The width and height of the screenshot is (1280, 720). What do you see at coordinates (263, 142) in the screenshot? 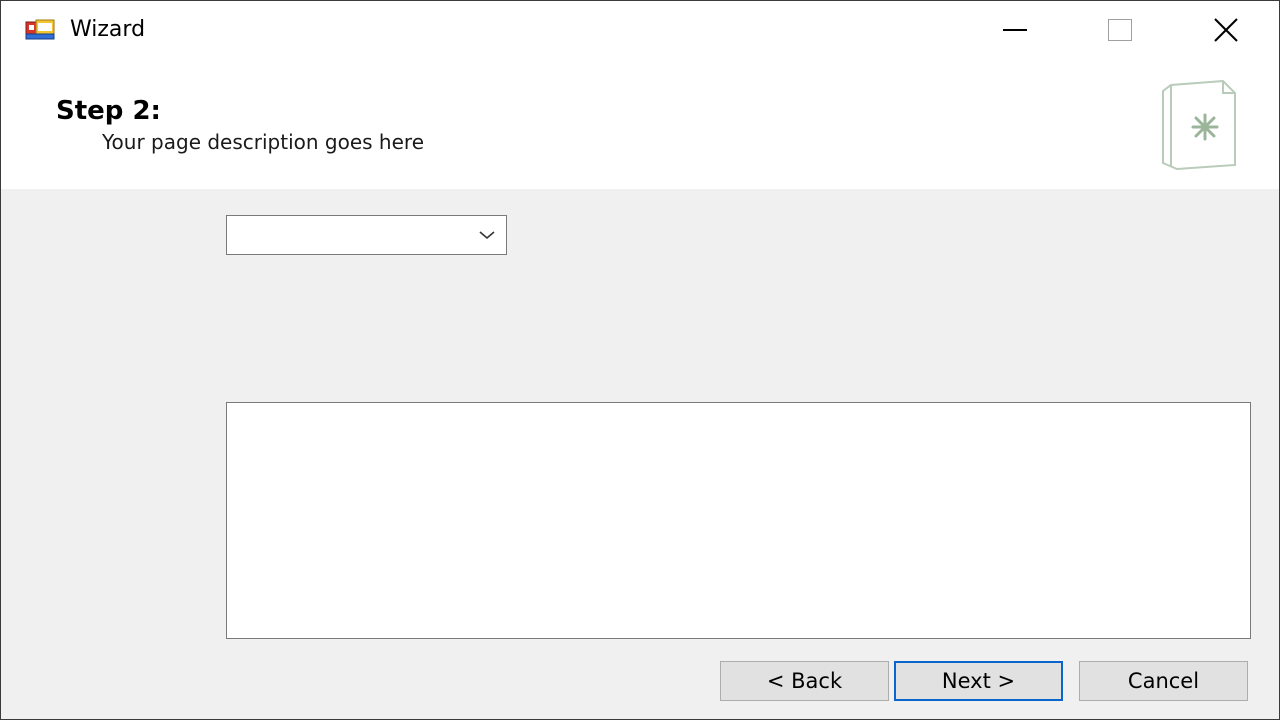
I see `step-description: Your page description goes here` at bounding box center [263, 142].